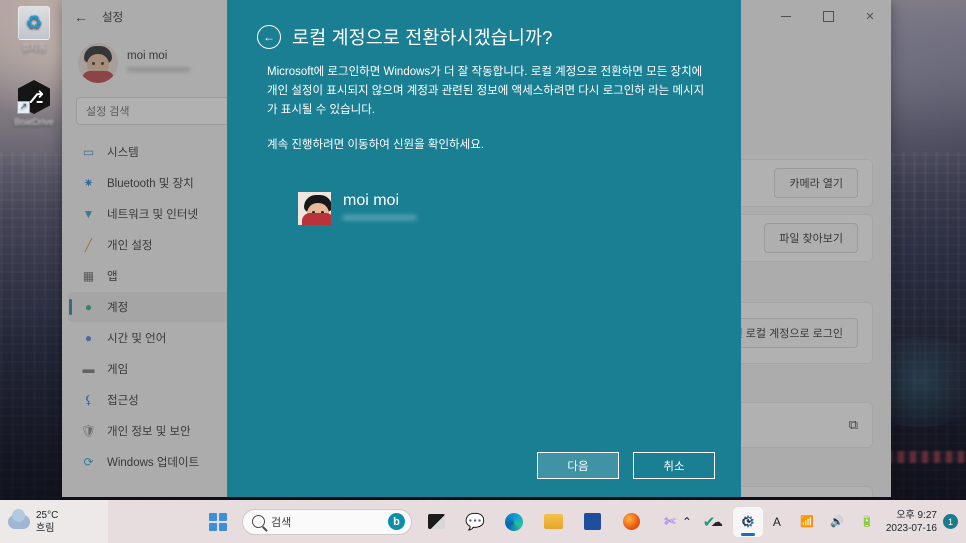 The width and height of the screenshot is (966, 543). I want to click on sidebar-item-privacy-security: 🛡 개인 정보 및 보안, so click(152, 431).